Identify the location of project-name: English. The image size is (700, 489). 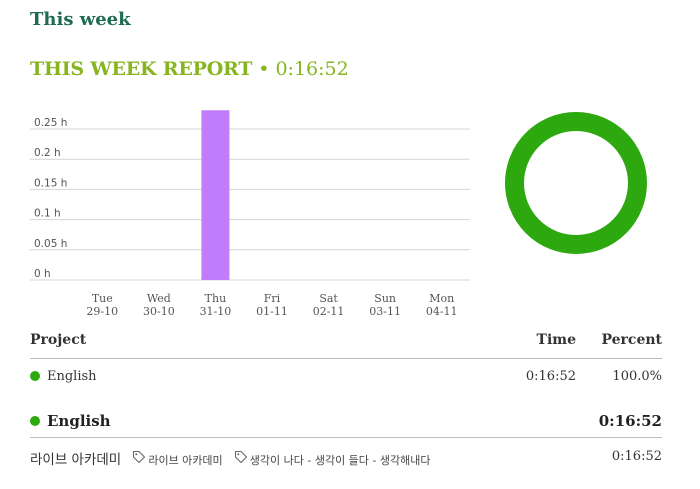
(63, 376).